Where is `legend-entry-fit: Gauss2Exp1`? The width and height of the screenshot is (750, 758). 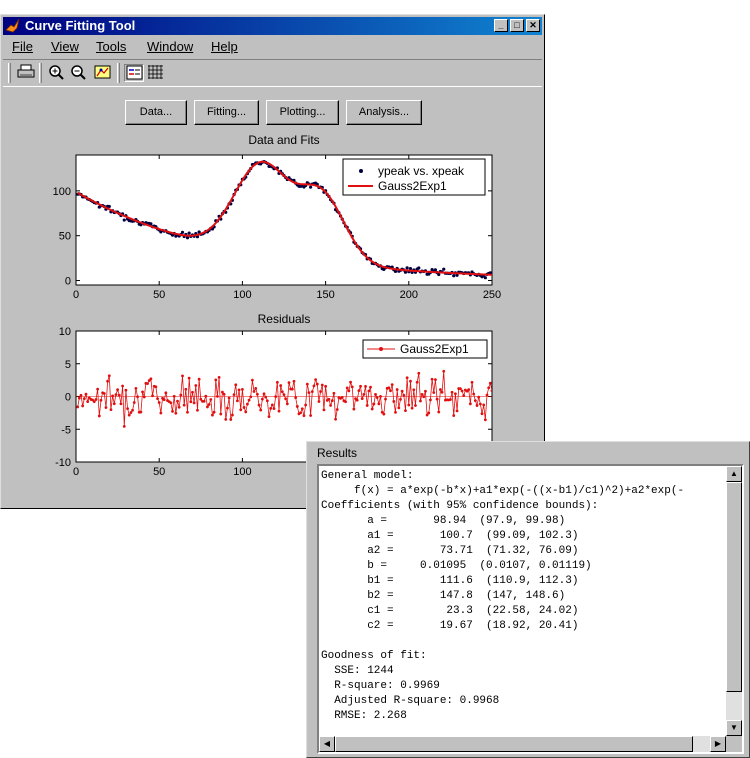 legend-entry-fit: Gauss2Exp1 is located at coordinates (412, 186).